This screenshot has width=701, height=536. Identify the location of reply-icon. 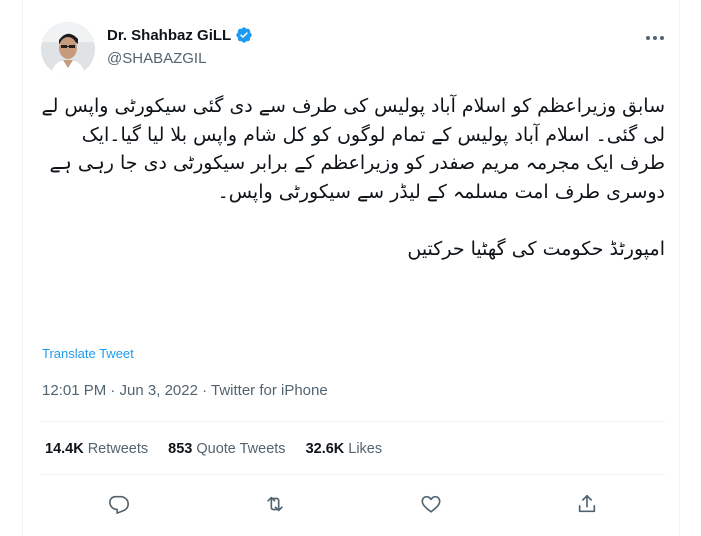
(119, 504).